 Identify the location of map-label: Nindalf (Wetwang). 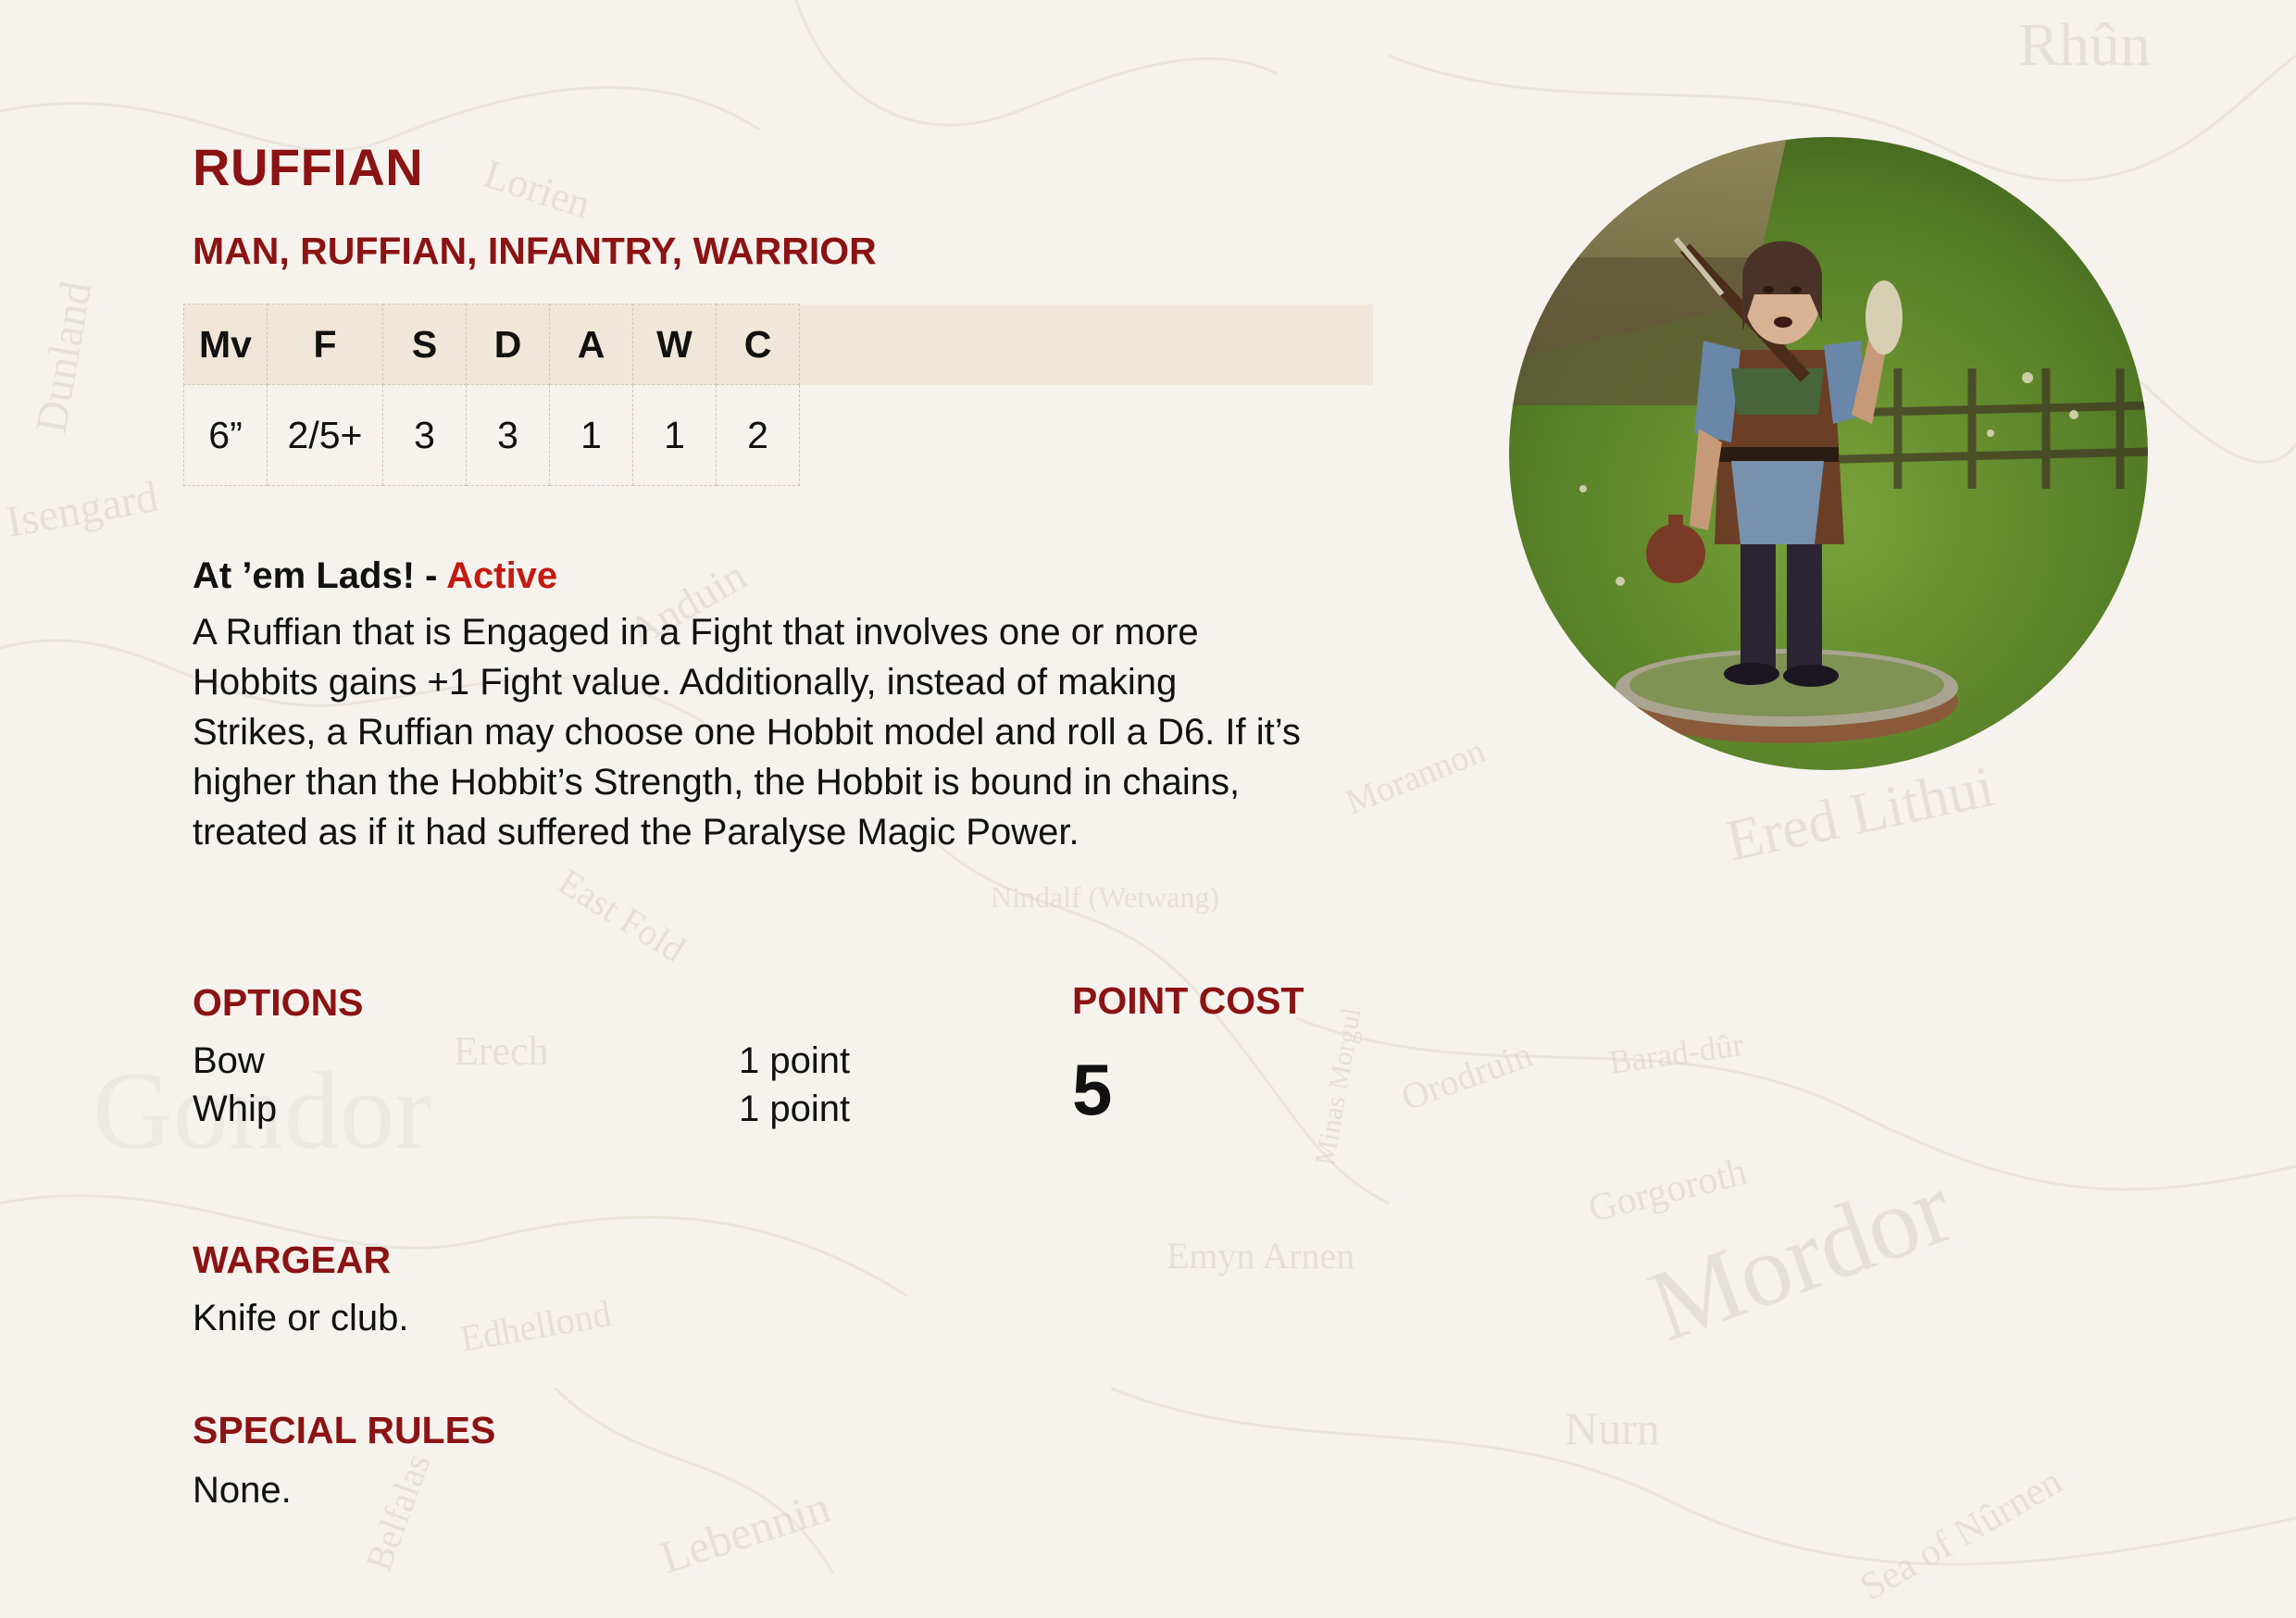
(1105, 897).